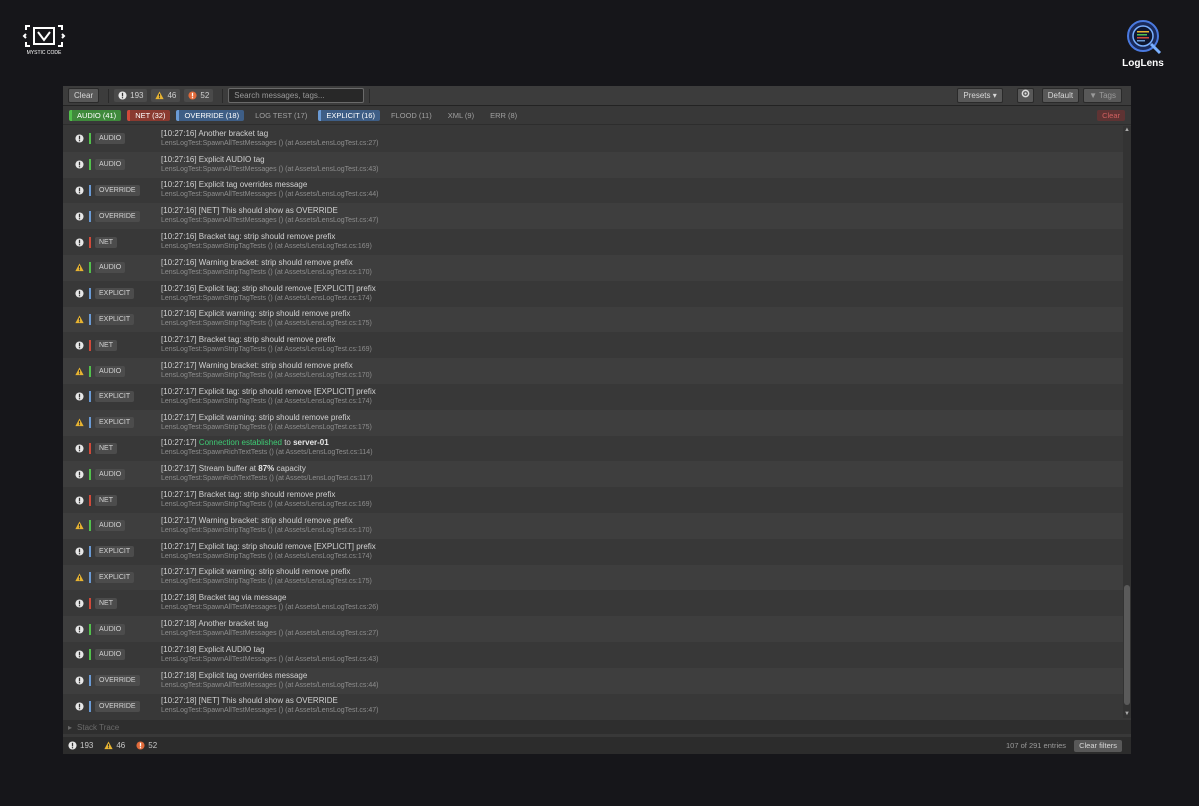 The width and height of the screenshot is (1199, 806). Describe the element at coordinates (149, 115) in the screenshot. I see `tag-chip-net: NET (32)` at that location.